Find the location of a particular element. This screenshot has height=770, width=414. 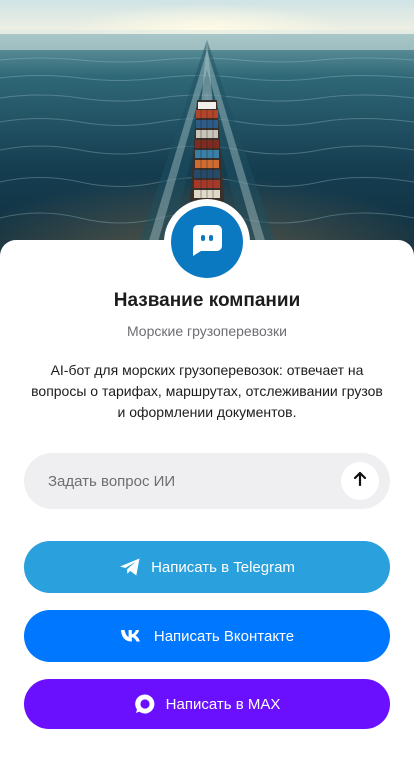

send-button is located at coordinates (360, 481).